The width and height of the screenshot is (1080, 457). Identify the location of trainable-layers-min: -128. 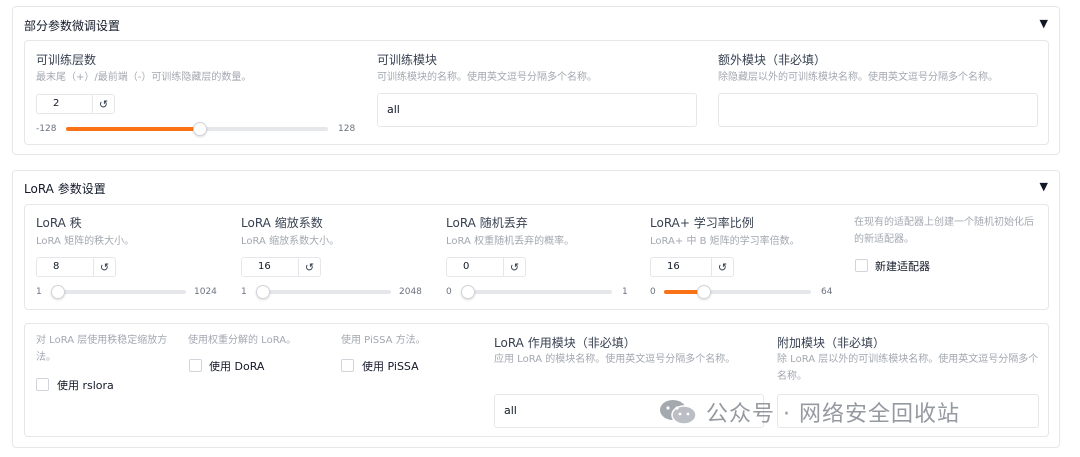
(46, 129).